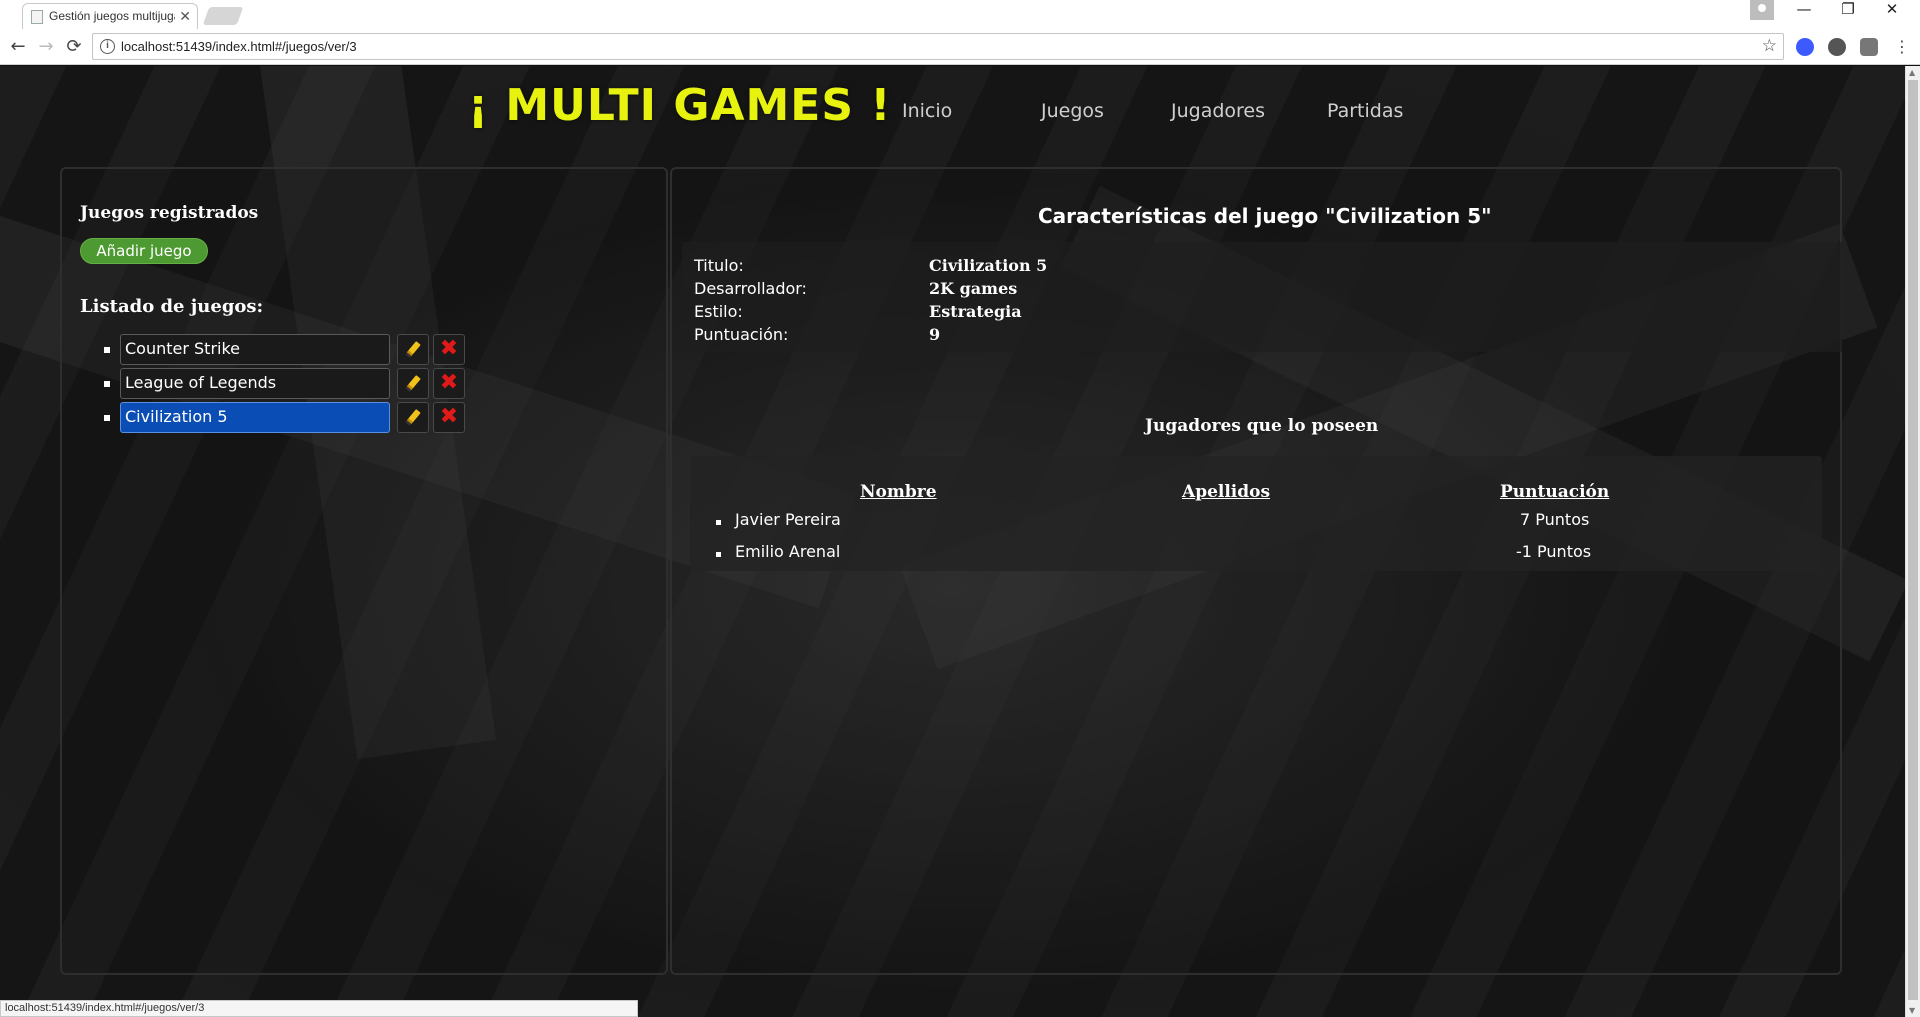 Image resolution: width=1920 pixels, height=1017 pixels. Describe the element at coordinates (750, 288) in the screenshot. I see `field-label: Desarrollador:` at that location.